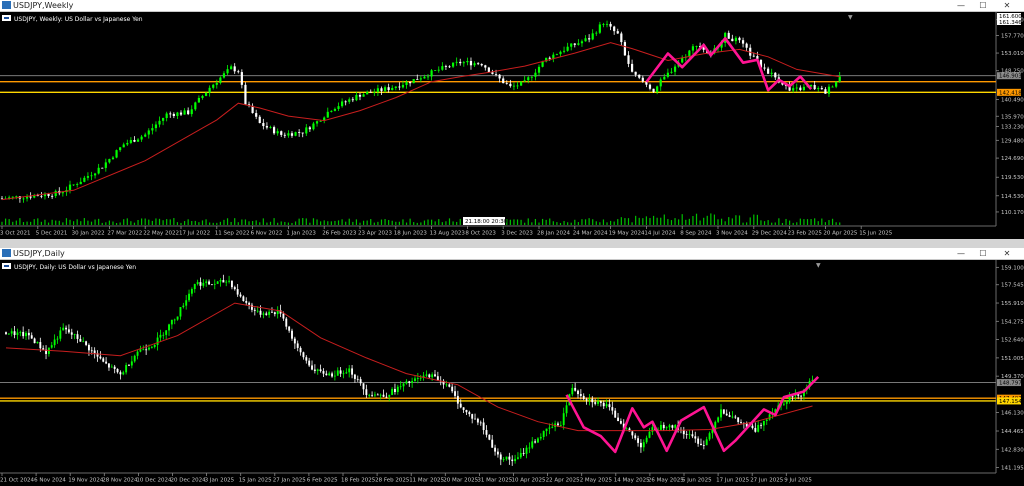 The height and width of the screenshot is (486, 1024). What do you see at coordinates (805, 234) in the screenshot?
I see `x-tick-label: 23 Feb 2025` at bounding box center [805, 234].